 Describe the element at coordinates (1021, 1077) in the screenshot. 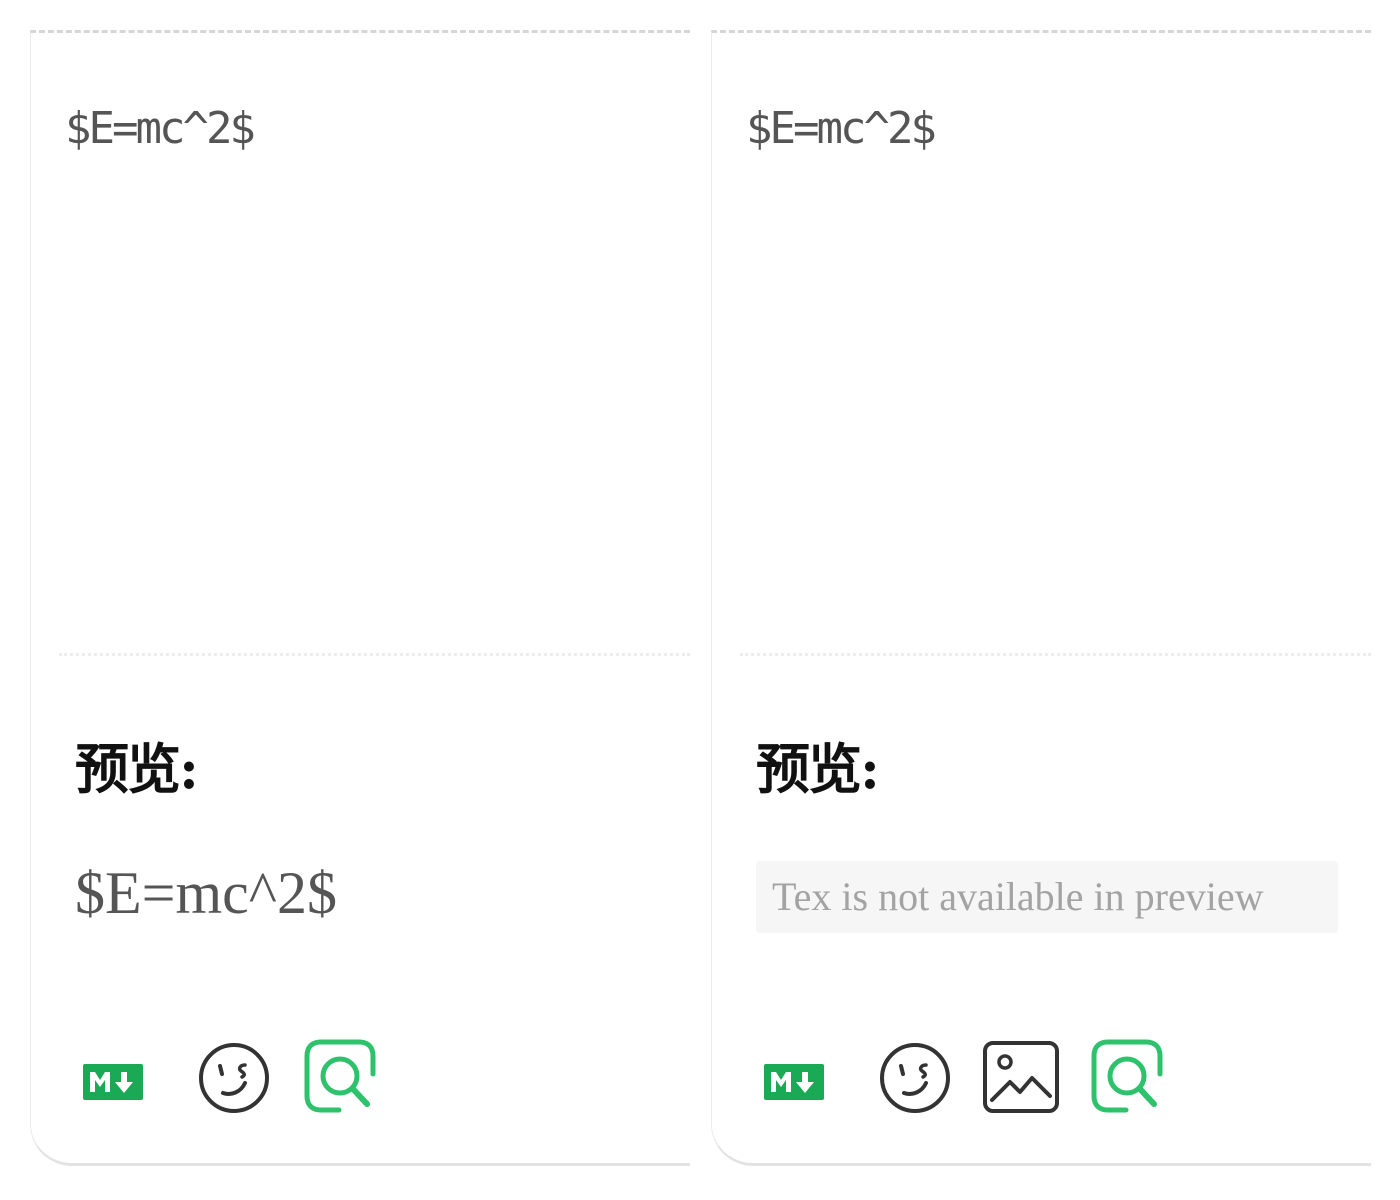

I see `image-icon` at that location.